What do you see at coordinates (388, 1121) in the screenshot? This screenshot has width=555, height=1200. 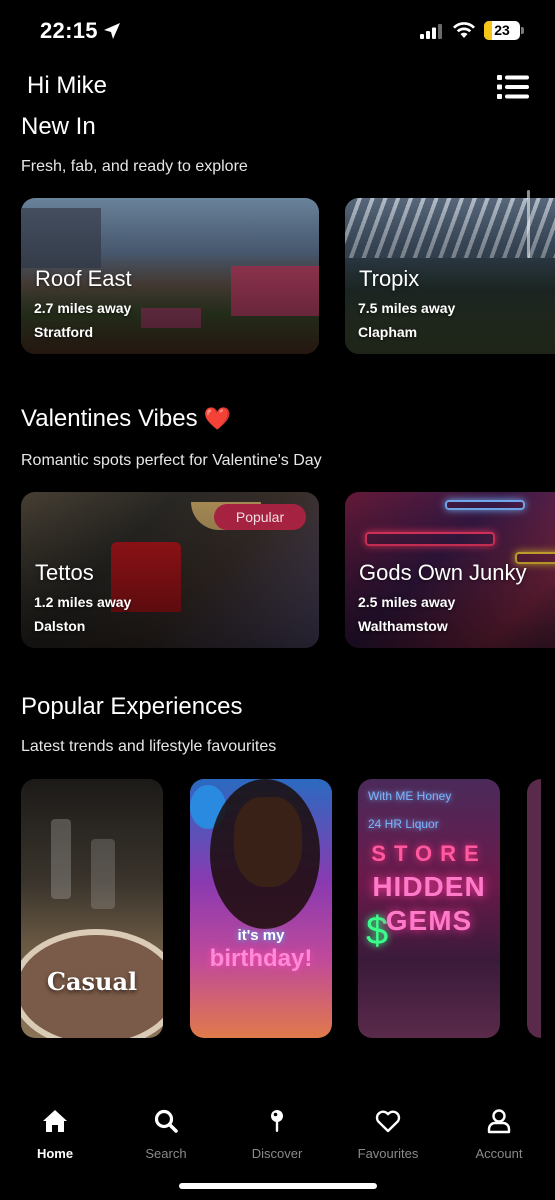 I see `heart-icon` at bounding box center [388, 1121].